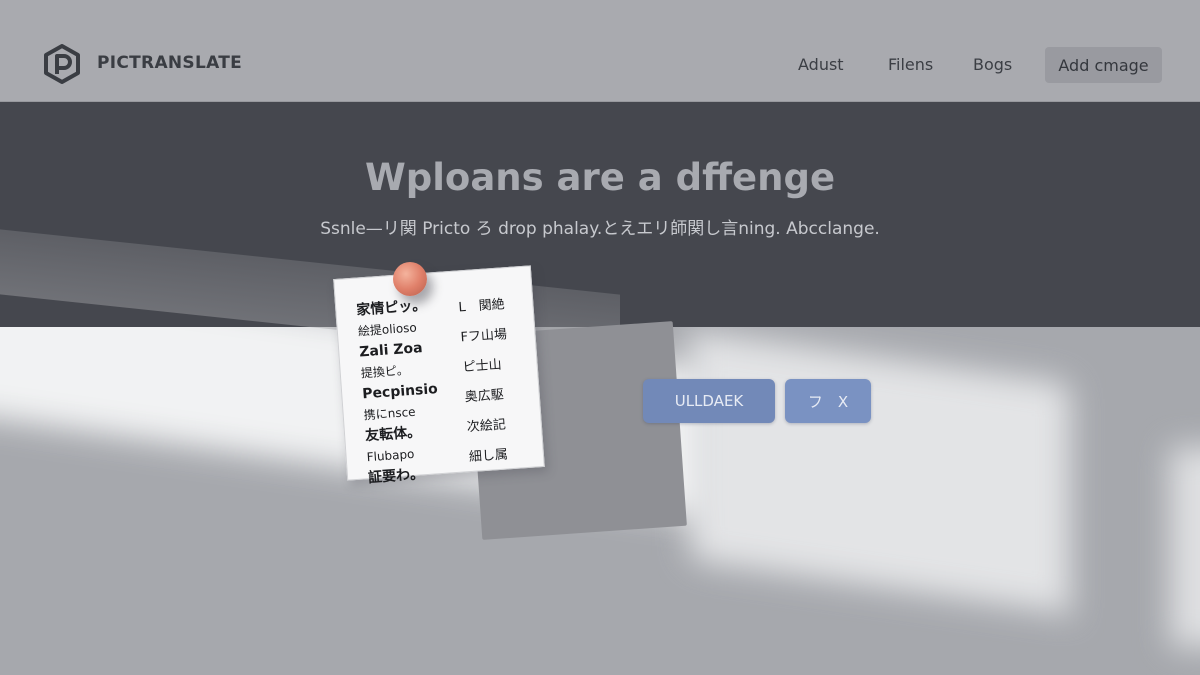 The height and width of the screenshot is (675, 1200). What do you see at coordinates (62, 64) in the screenshot?
I see `hexagon-p-logo-icon` at bounding box center [62, 64].